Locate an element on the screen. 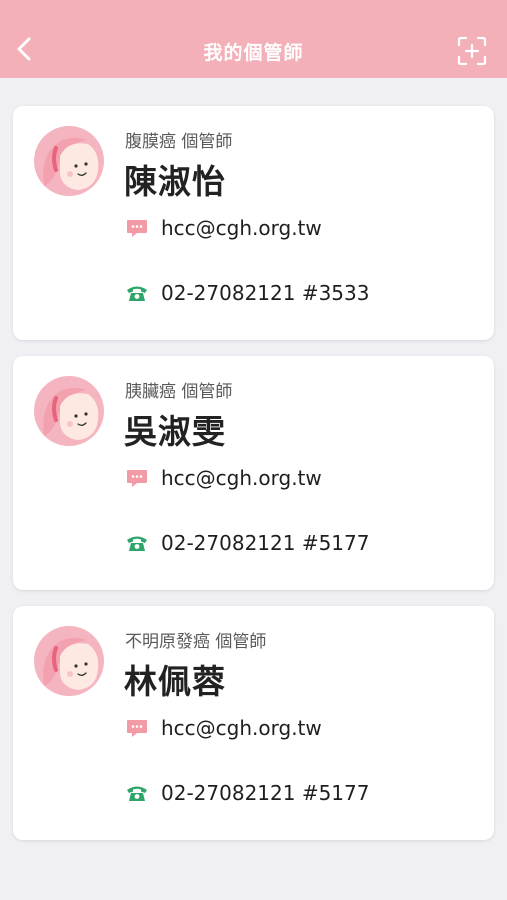 Image resolution: width=507 pixels, height=900 pixels. manager-name: 陳淑怡 is located at coordinates (175, 181).